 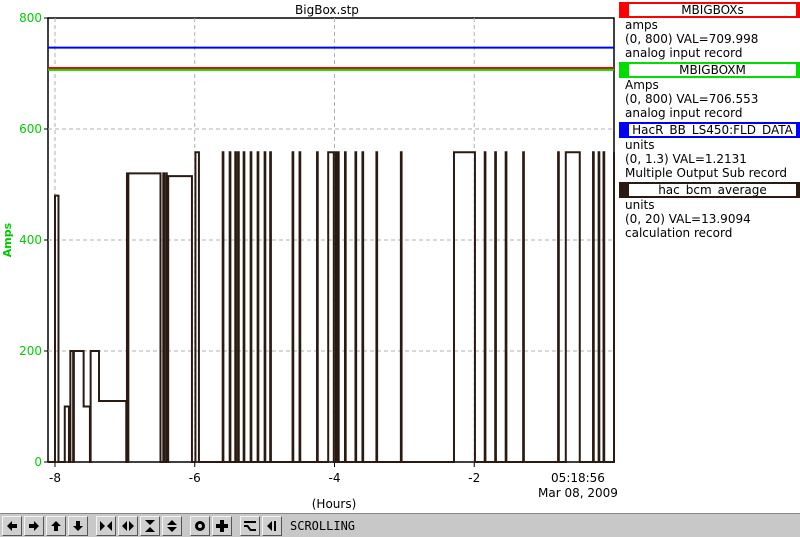 What do you see at coordinates (686, 159) in the screenshot?
I see `legend-range: (0, 1.3) VAL=1.2131` at bounding box center [686, 159].